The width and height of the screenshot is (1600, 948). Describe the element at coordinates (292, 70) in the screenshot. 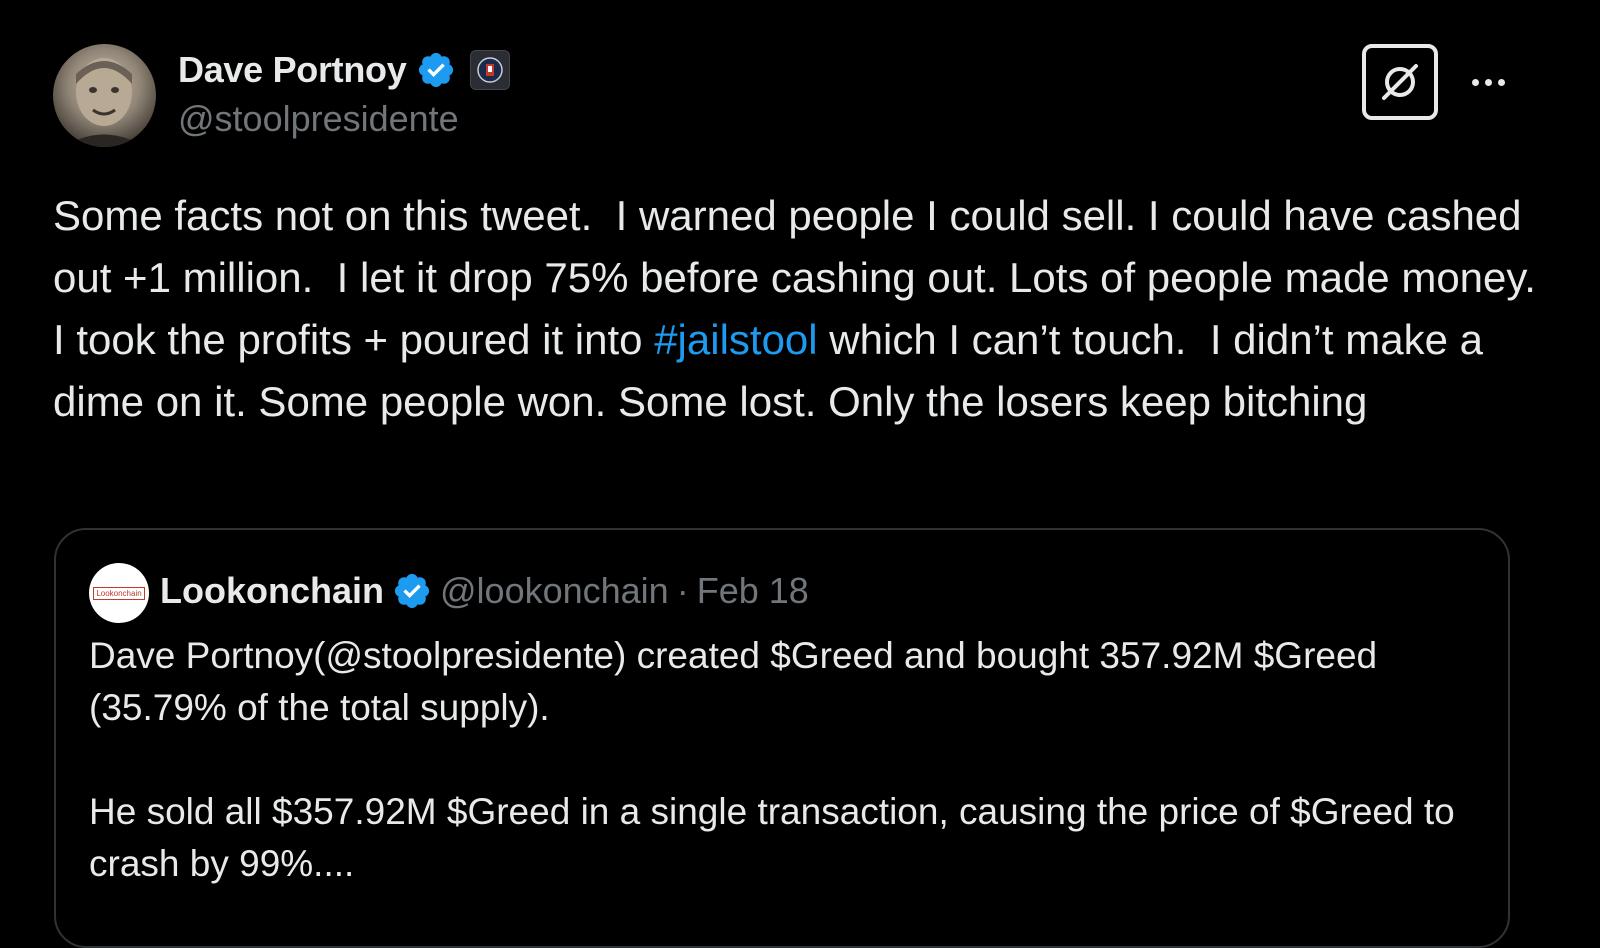

I see `author-display-name: Dave Portnoy` at that location.